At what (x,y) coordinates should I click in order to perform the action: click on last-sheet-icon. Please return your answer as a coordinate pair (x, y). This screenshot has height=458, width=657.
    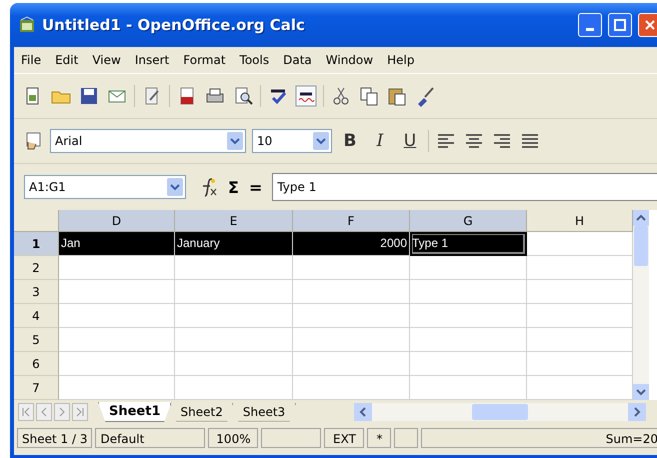
    Looking at the image, I should click on (80, 412).